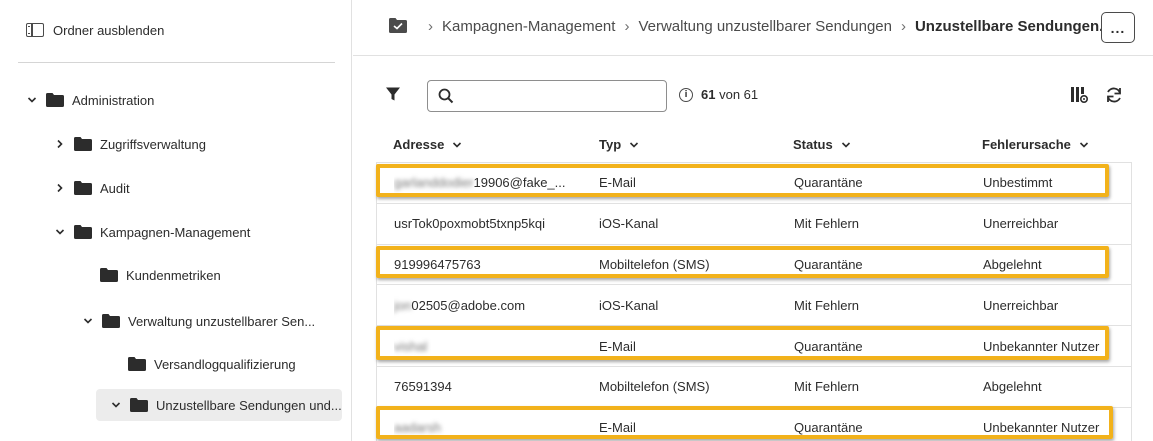 This screenshot has width=1153, height=441. I want to click on hide-folders-label: Ordner ausblenden, so click(109, 30).